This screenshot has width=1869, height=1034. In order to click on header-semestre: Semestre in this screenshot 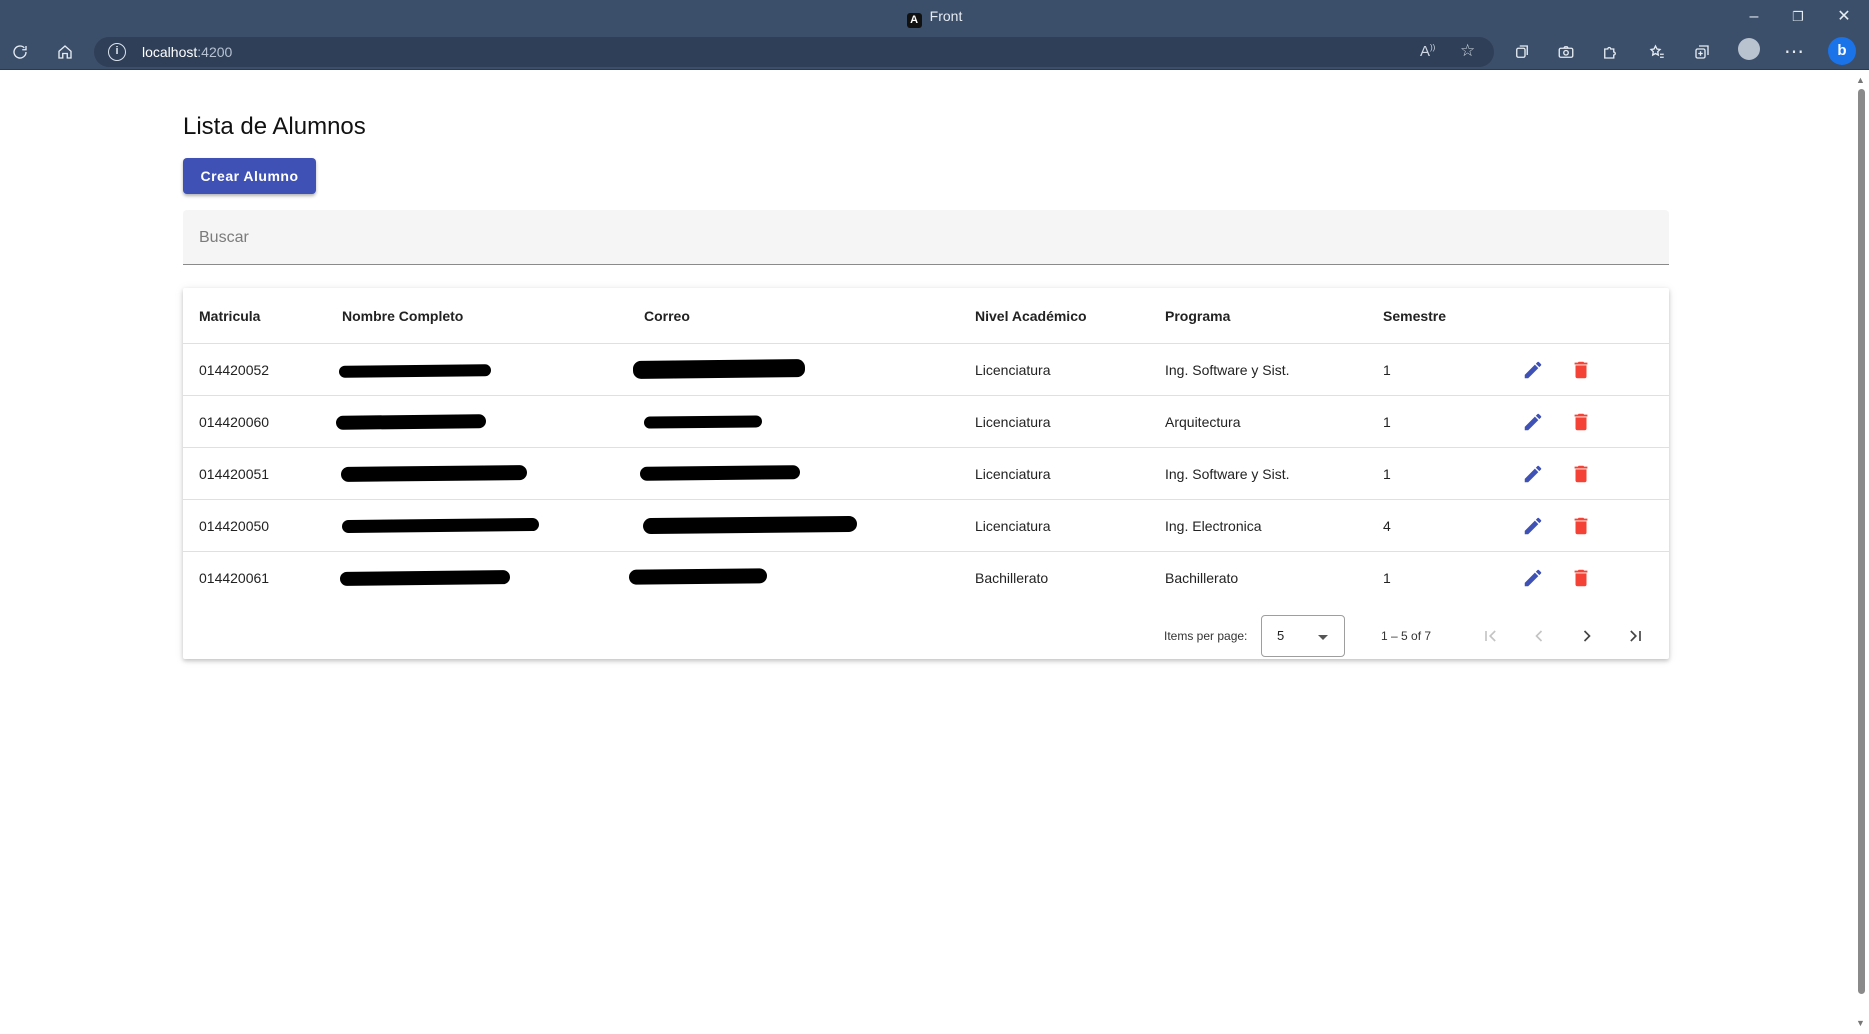, I will do `click(1414, 316)`.